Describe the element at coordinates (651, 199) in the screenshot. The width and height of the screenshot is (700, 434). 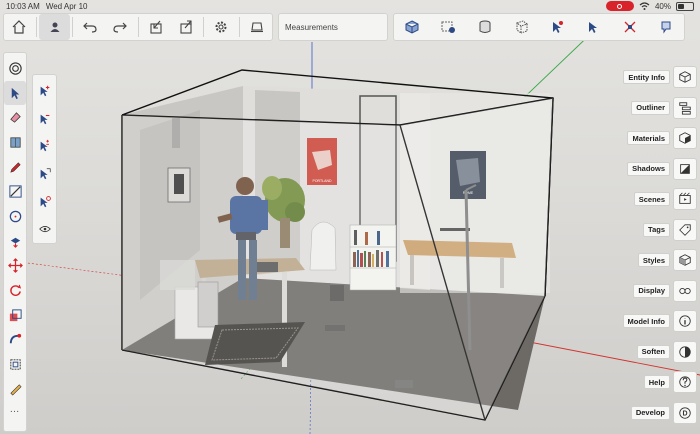
I see `panel-label-scenes: Scenes` at that location.